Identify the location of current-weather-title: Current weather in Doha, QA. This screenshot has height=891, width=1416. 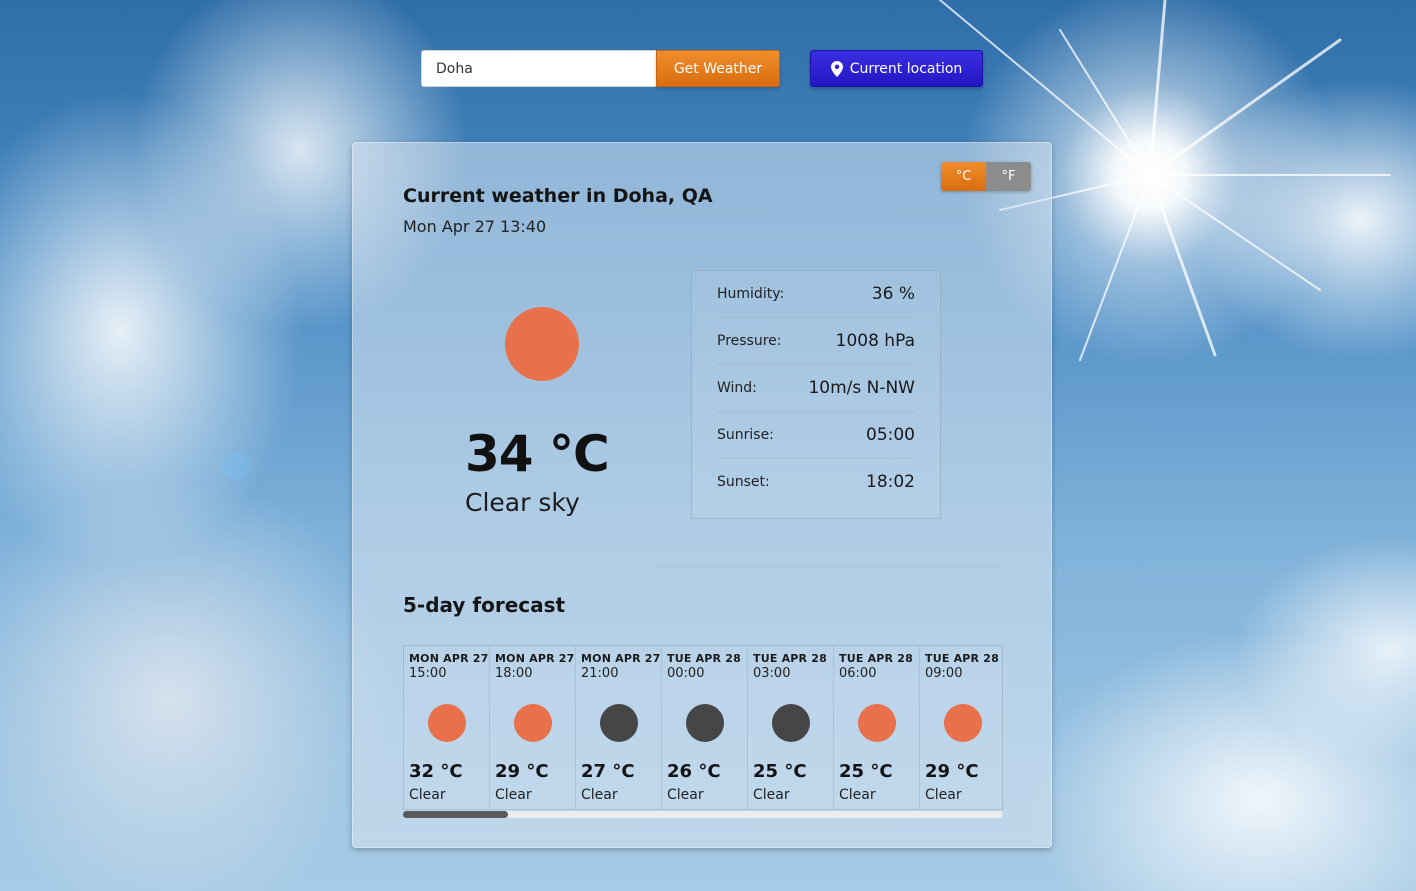
(558, 196).